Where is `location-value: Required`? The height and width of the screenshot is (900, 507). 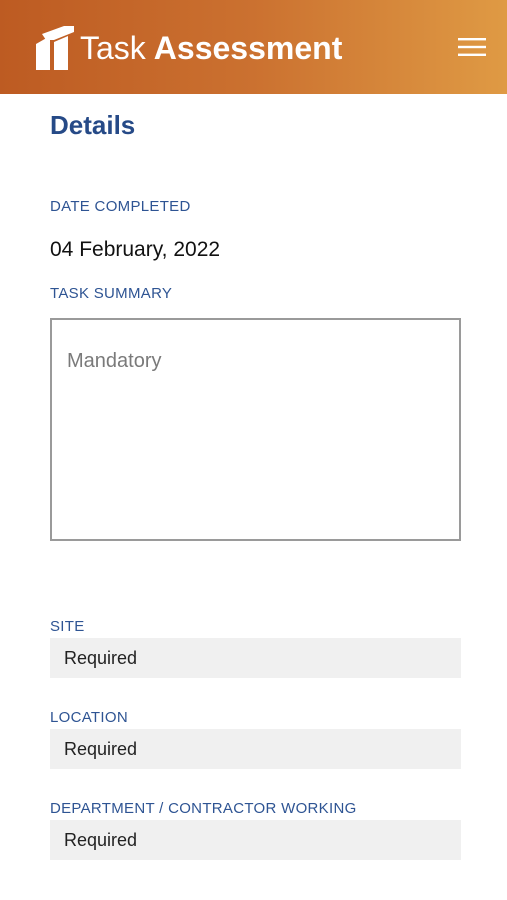
location-value: Required is located at coordinates (101, 748).